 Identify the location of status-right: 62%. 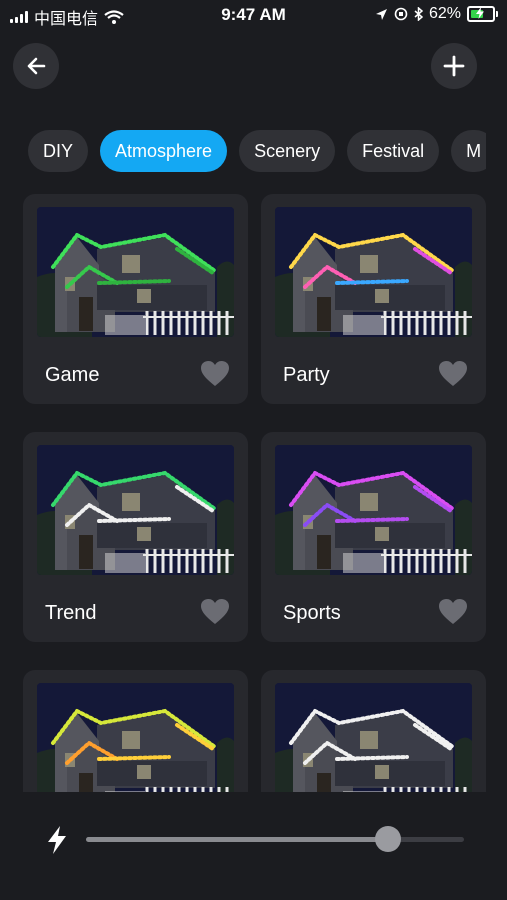
(436, 14).